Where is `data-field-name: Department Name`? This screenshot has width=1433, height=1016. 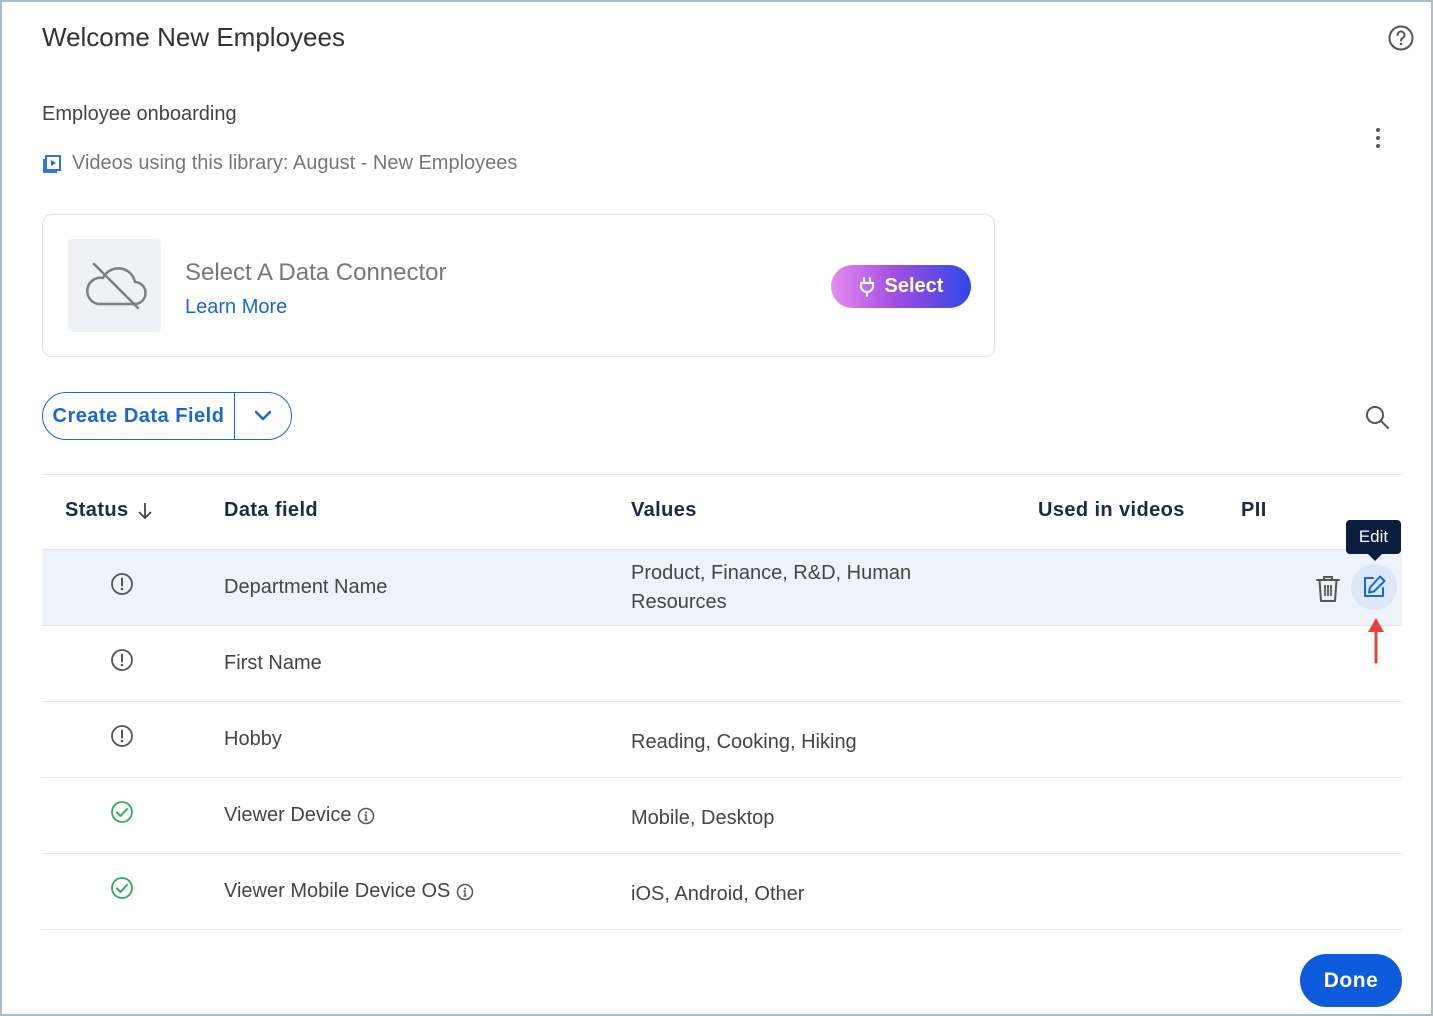
data-field-name: Department Name is located at coordinates (306, 587).